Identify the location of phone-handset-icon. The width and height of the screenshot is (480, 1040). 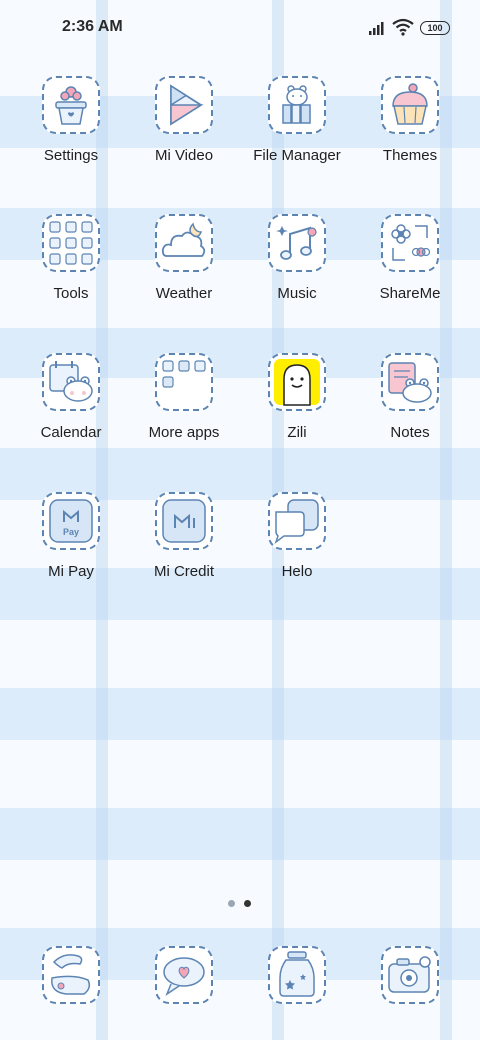
(71, 975).